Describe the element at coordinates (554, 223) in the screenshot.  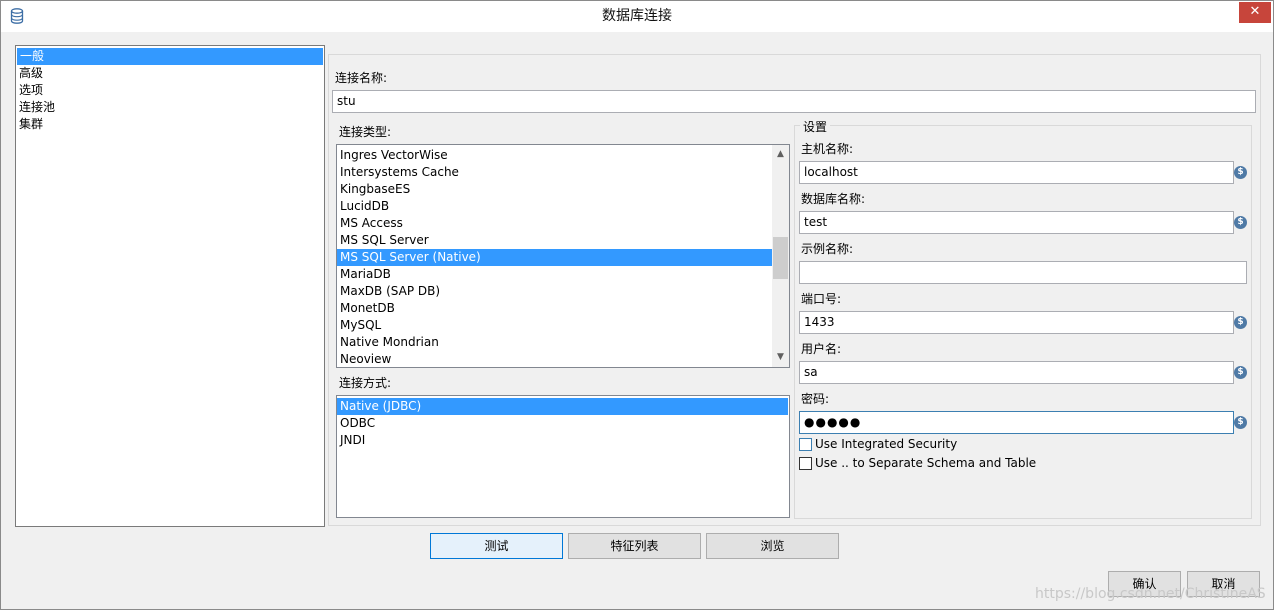
I see `list-item: MS Access` at that location.